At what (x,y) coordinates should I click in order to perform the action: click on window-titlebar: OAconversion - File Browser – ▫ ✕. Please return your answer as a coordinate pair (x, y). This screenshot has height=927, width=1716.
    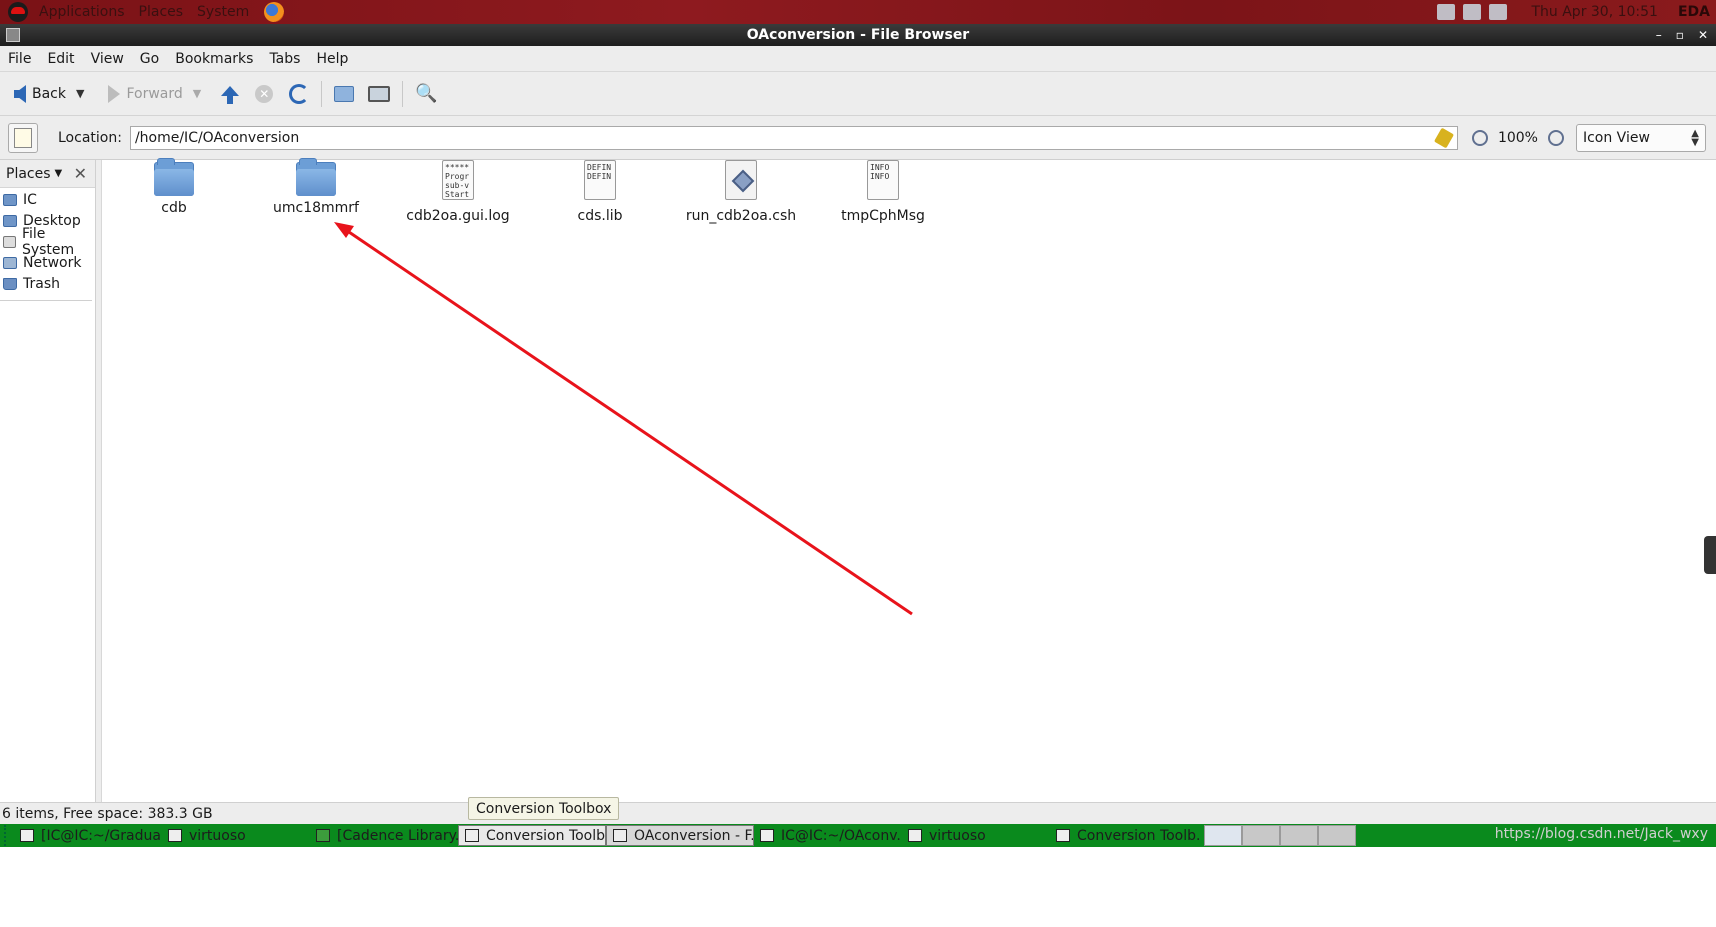
    Looking at the image, I should click on (858, 35).